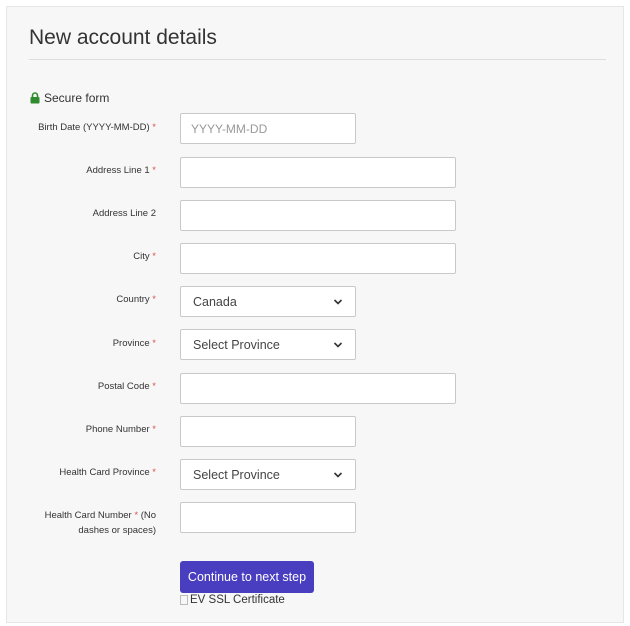  Describe the element at coordinates (136, 299) in the screenshot. I see `country-label: Country *` at that location.